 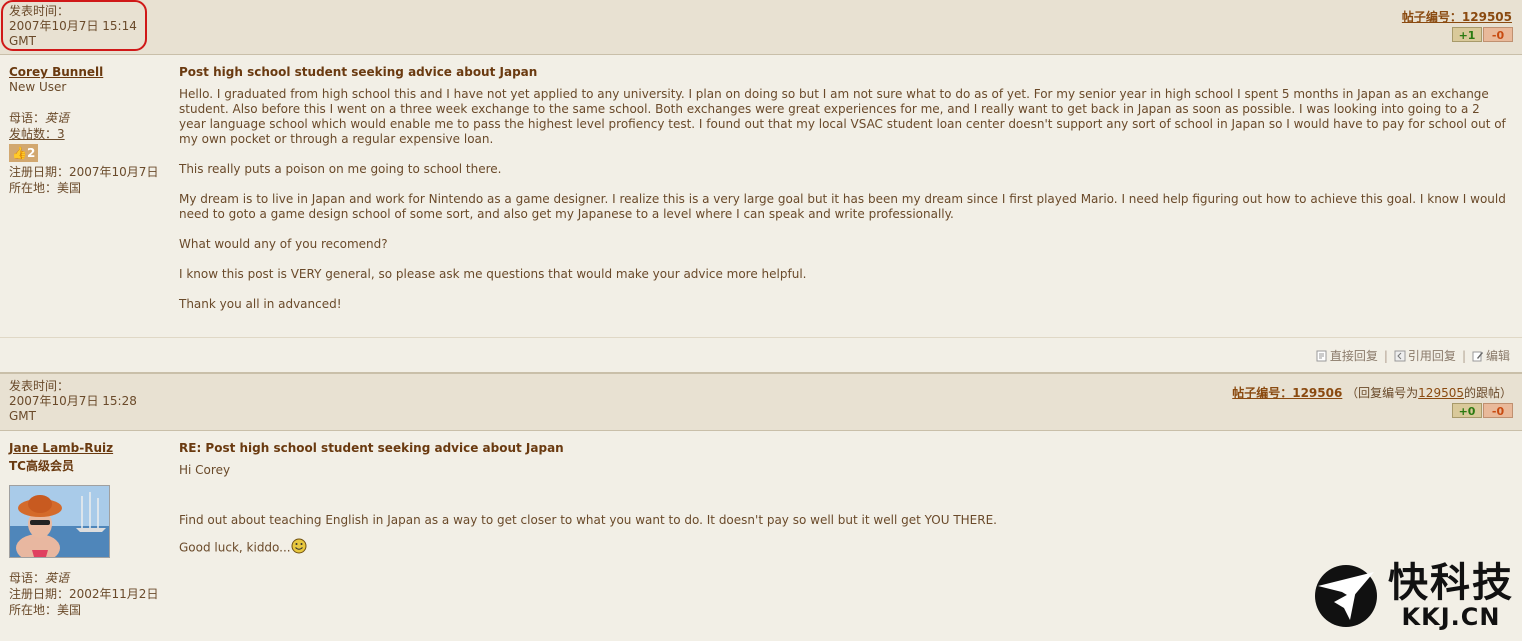 I want to click on vote-up-button: +0, so click(x=1467, y=410).